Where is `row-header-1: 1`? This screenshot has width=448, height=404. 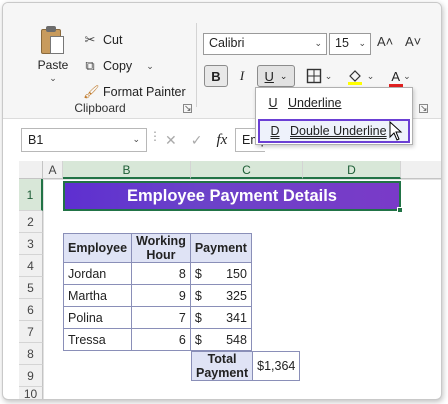
row-header-1: 1 is located at coordinates (31, 195).